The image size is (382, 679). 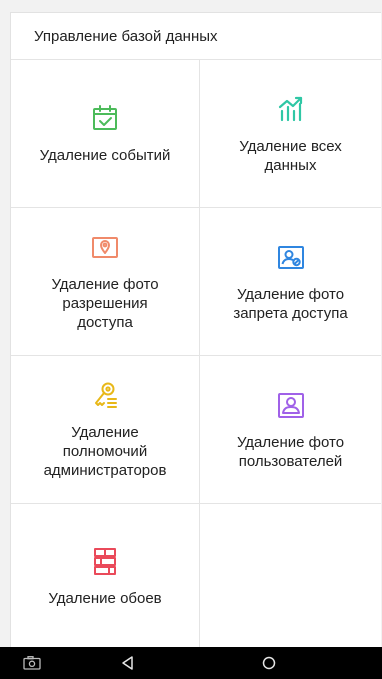 I want to click on delete-access-allowed-photos-tile: Удаление фото разрешения доступа, so click(x=105, y=282).